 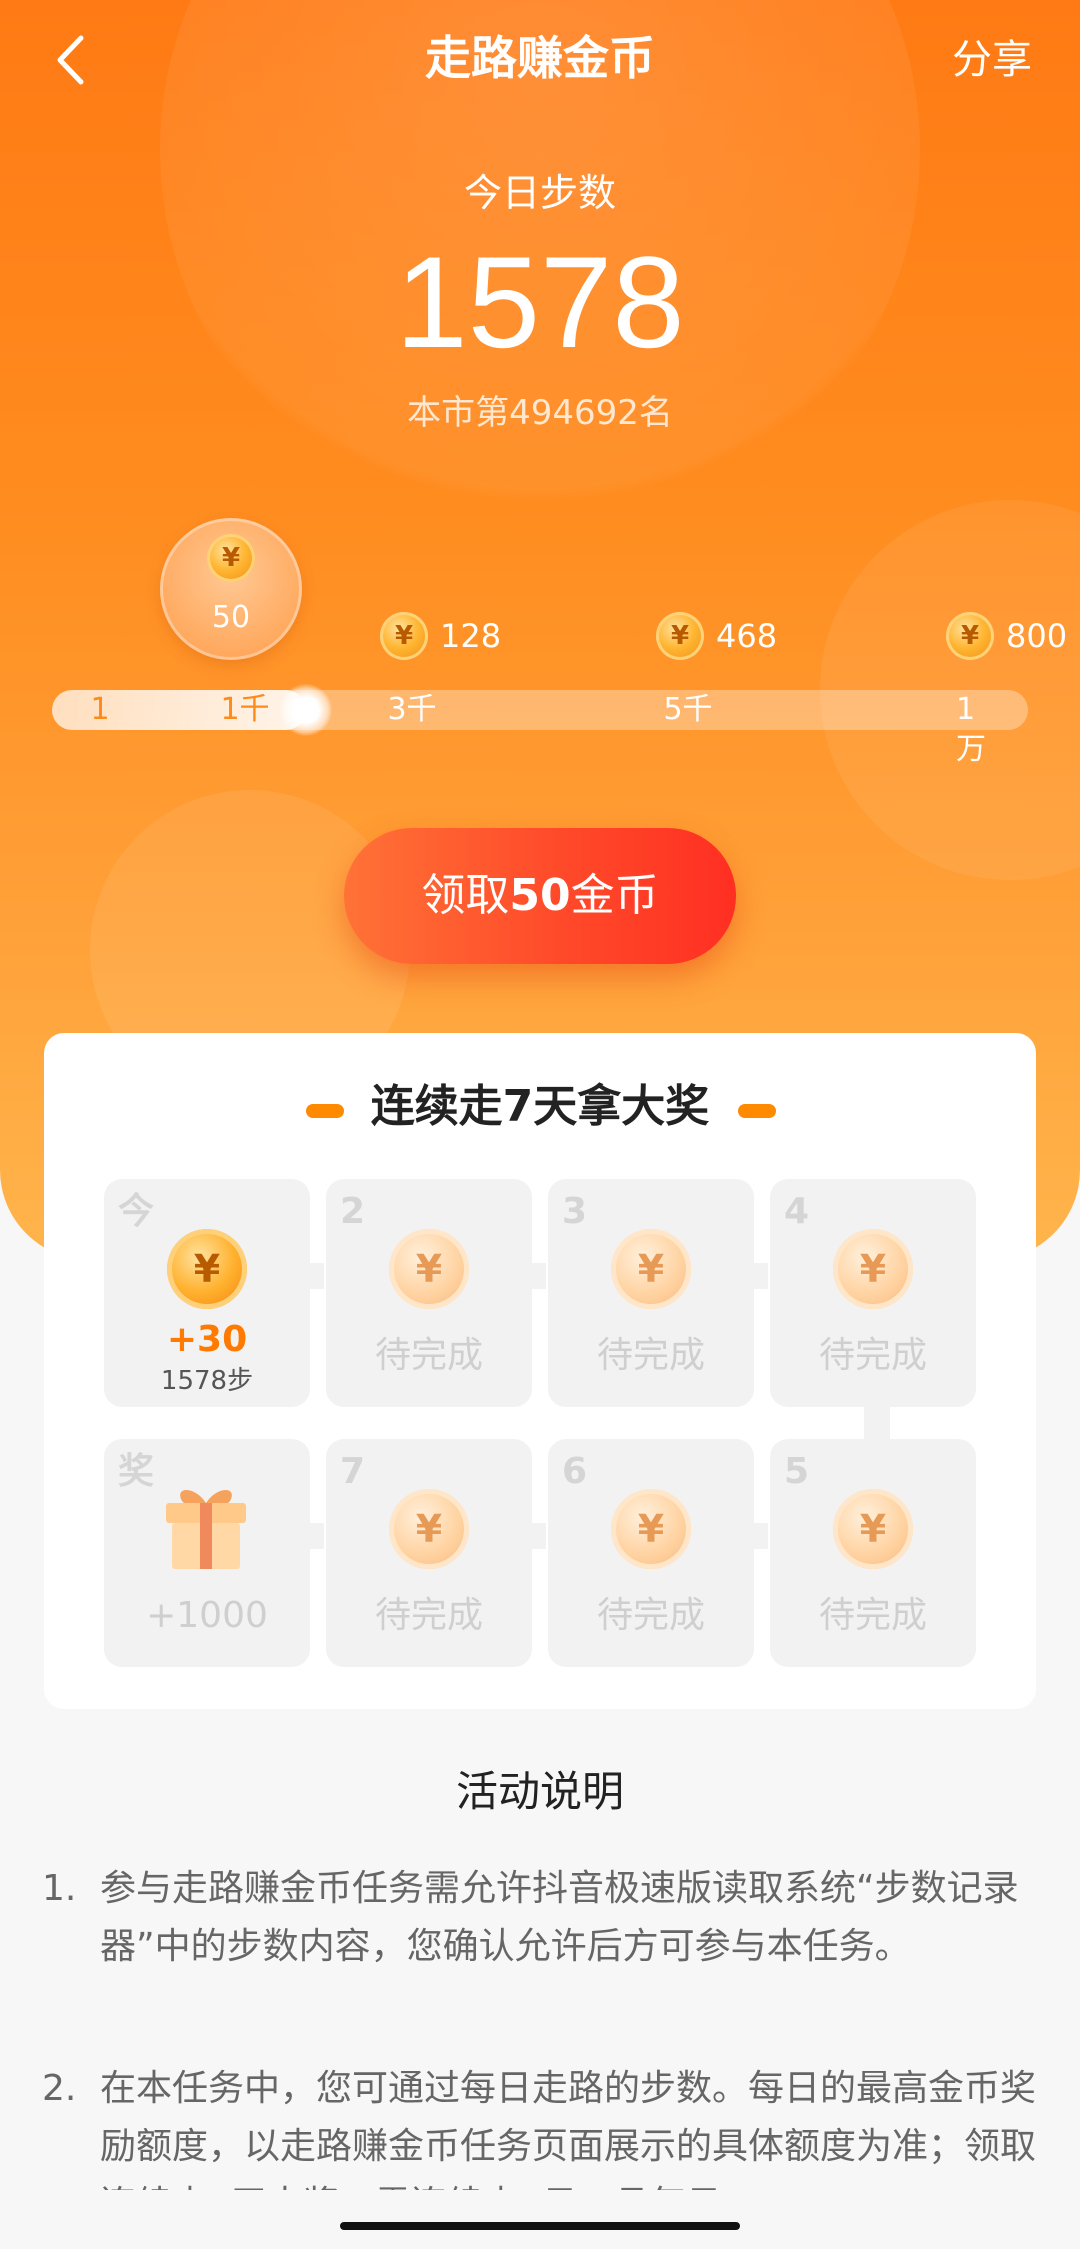 I want to click on streak-grand-prize: 奖 +1000, so click(x=207, y=1553).